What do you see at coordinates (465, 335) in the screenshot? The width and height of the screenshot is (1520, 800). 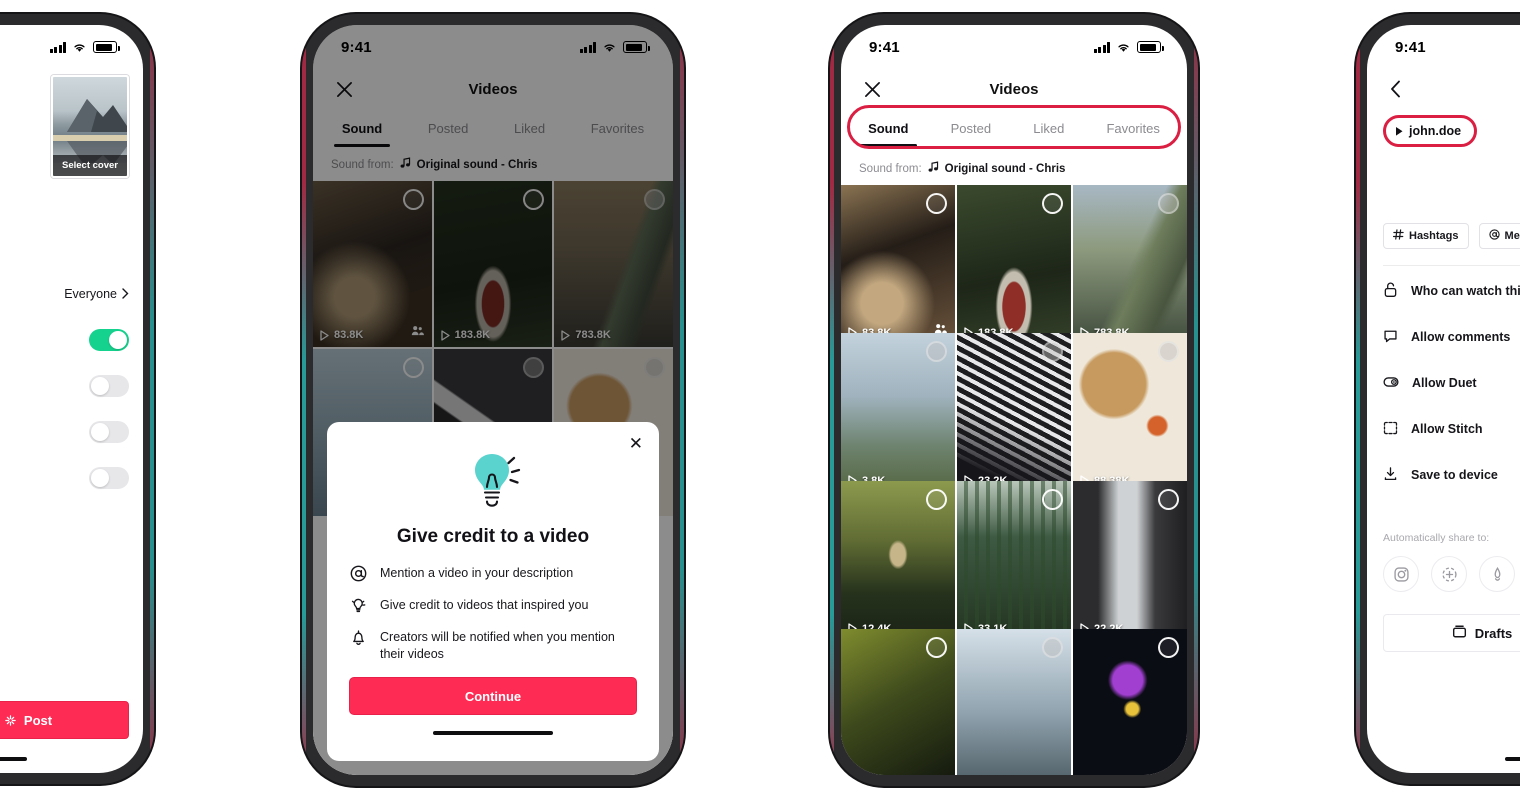 I see `view-count: 183.8K` at bounding box center [465, 335].